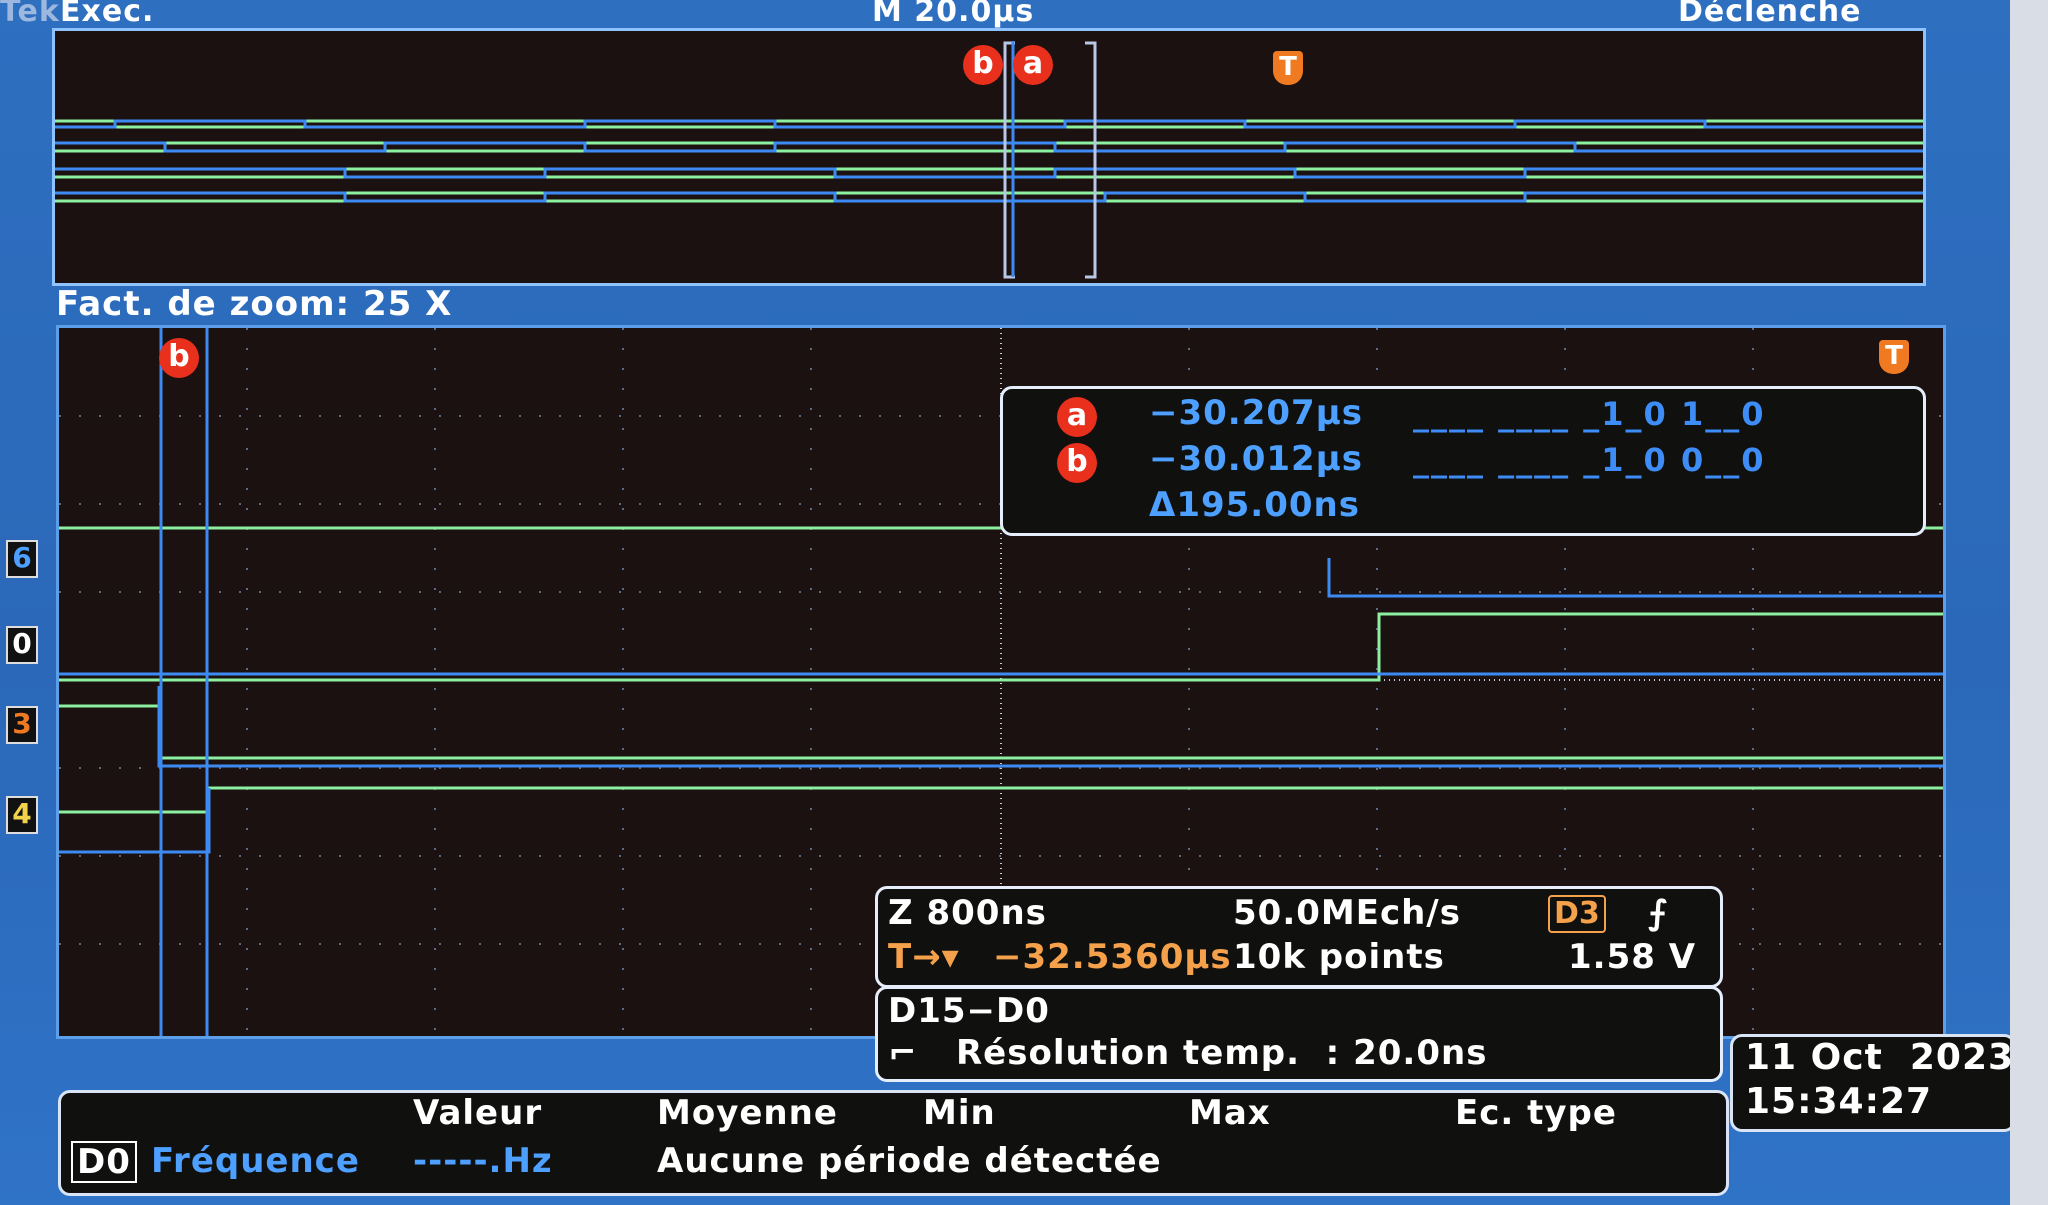 This screenshot has width=2048, height=1205. I want to click on device-bezel, so click(2029, 602).